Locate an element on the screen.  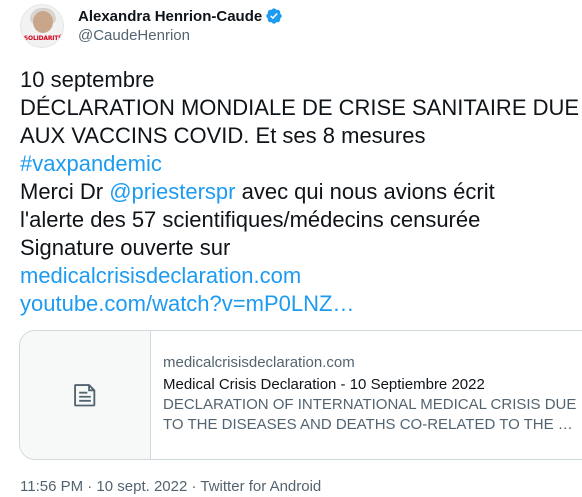
tweet-signature-line: Signature ouverte sur is located at coordinates (125, 247).